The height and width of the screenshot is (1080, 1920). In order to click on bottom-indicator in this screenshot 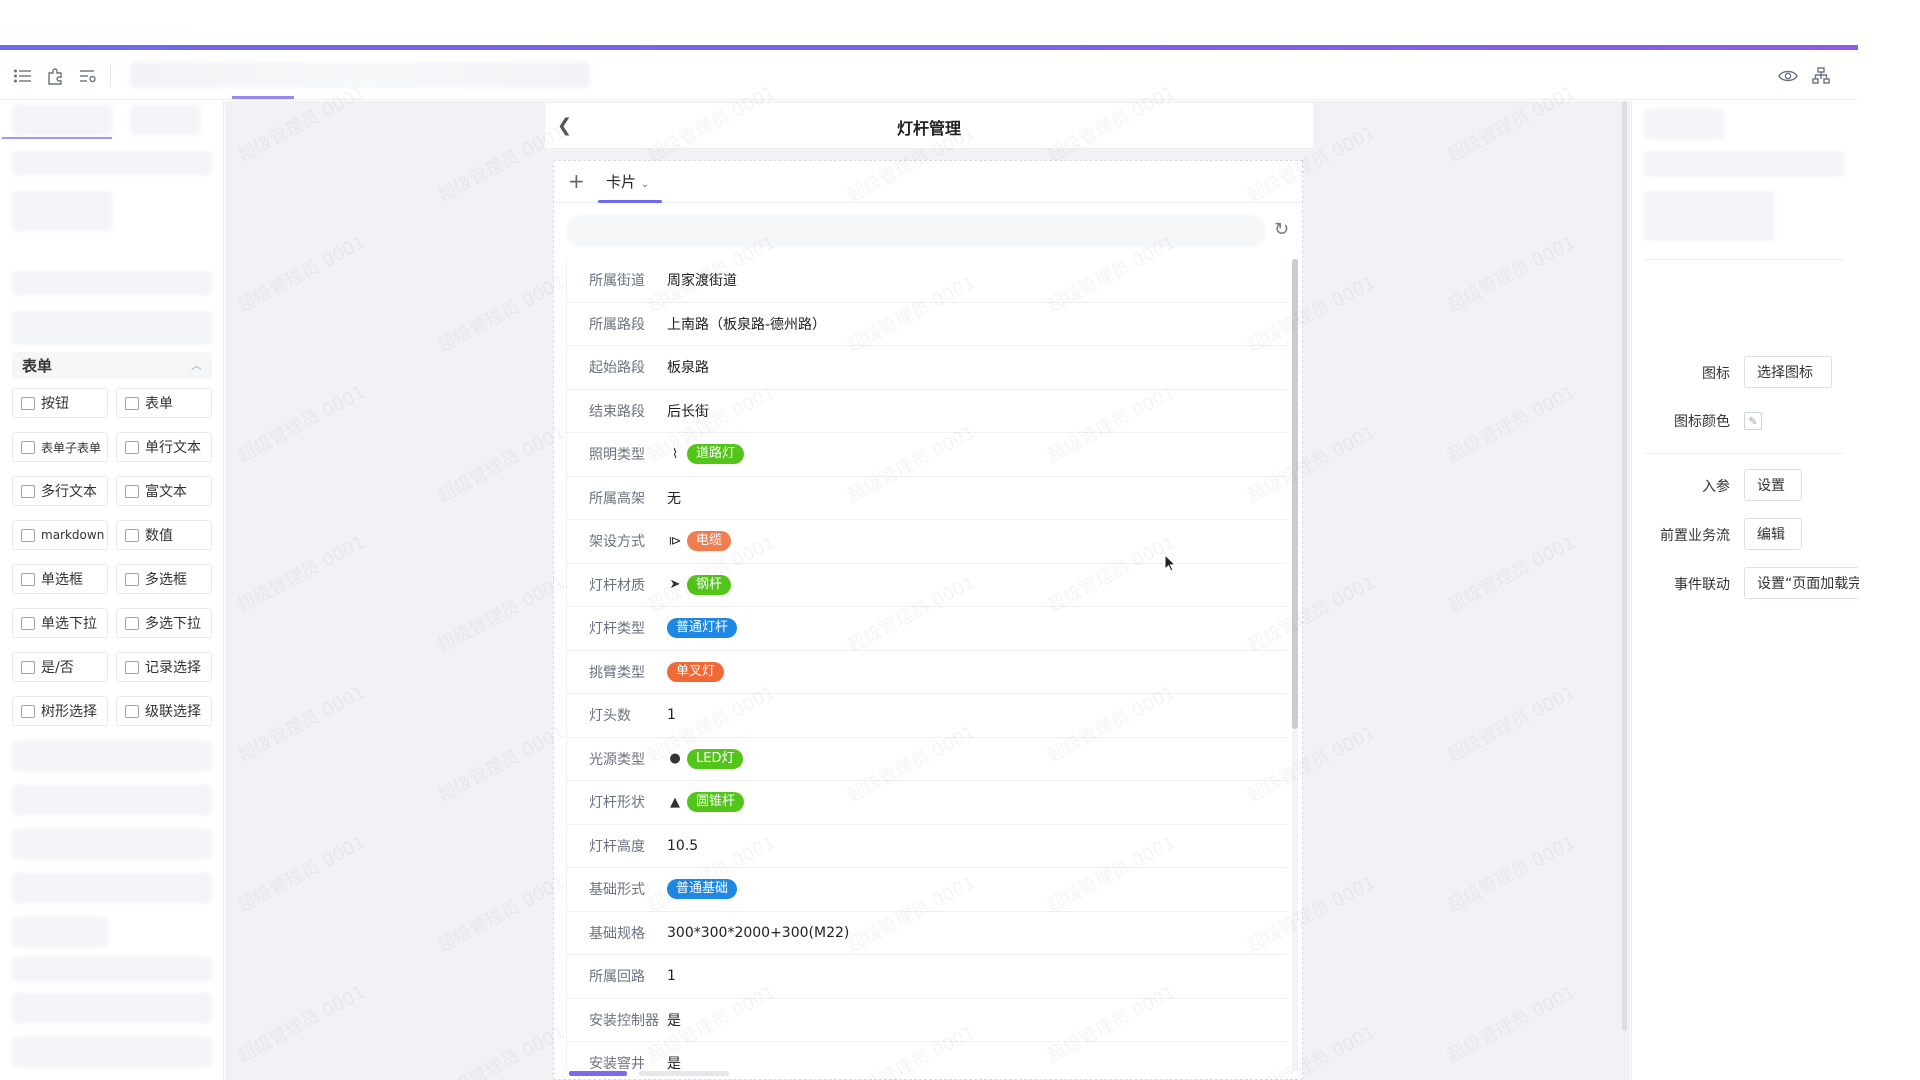, I will do `click(657, 1074)`.